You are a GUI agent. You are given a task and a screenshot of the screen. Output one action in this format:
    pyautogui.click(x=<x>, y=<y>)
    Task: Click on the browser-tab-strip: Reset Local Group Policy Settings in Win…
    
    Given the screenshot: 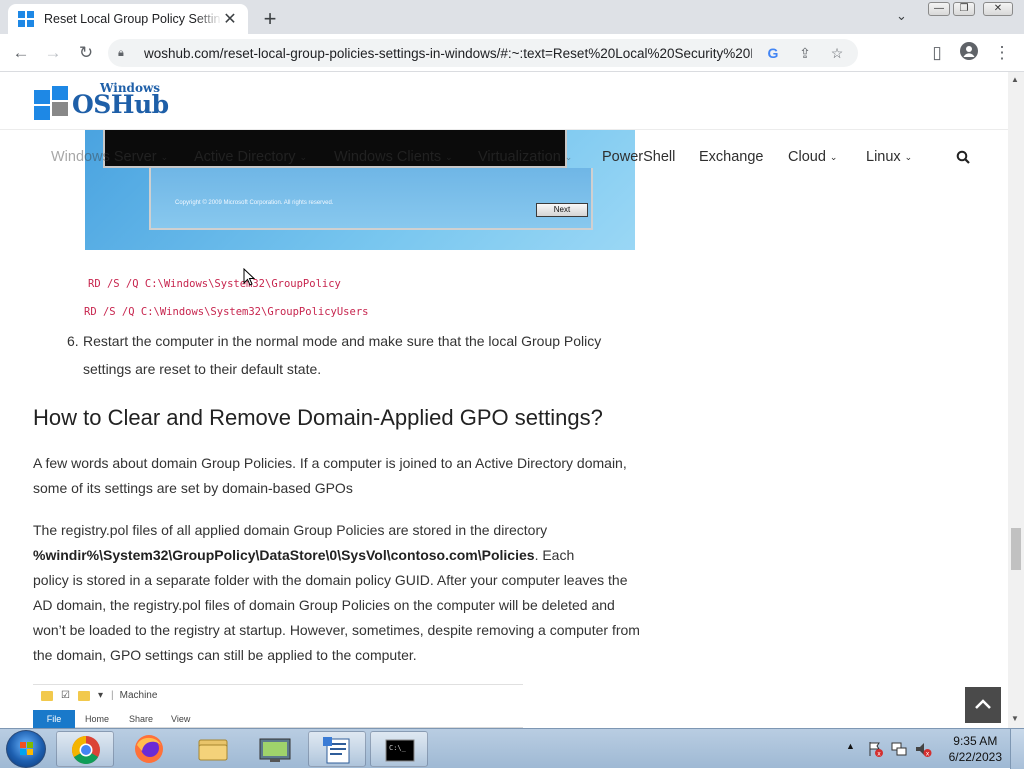 What is the action you would take?
    pyautogui.click(x=512, y=17)
    